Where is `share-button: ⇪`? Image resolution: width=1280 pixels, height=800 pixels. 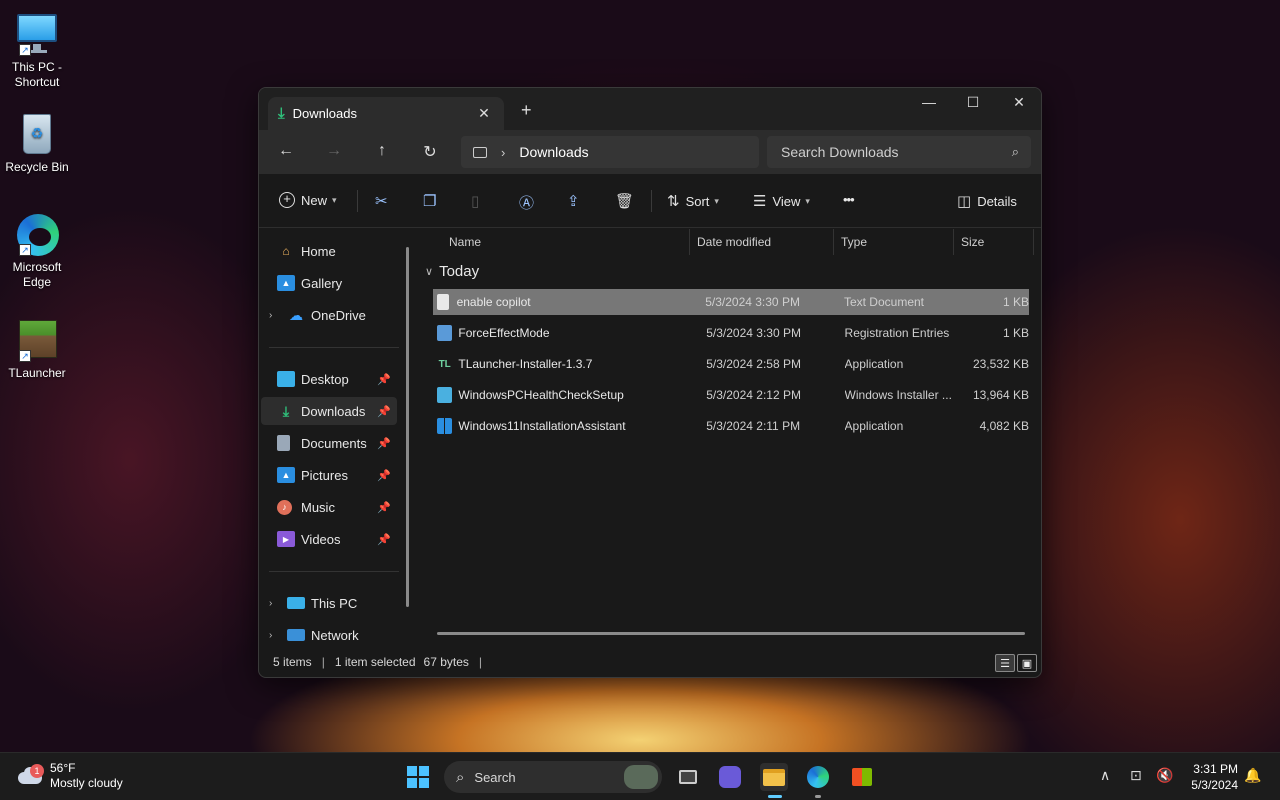
share-button: ⇪ is located at coordinates (576, 201).